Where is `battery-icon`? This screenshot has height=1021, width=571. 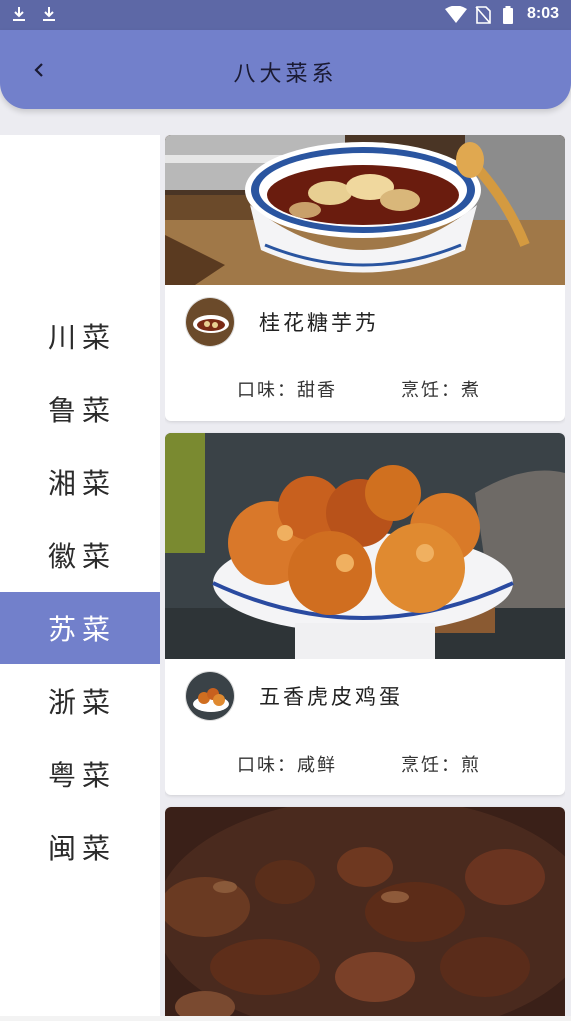 battery-icon is located at coordinates (508, 15).